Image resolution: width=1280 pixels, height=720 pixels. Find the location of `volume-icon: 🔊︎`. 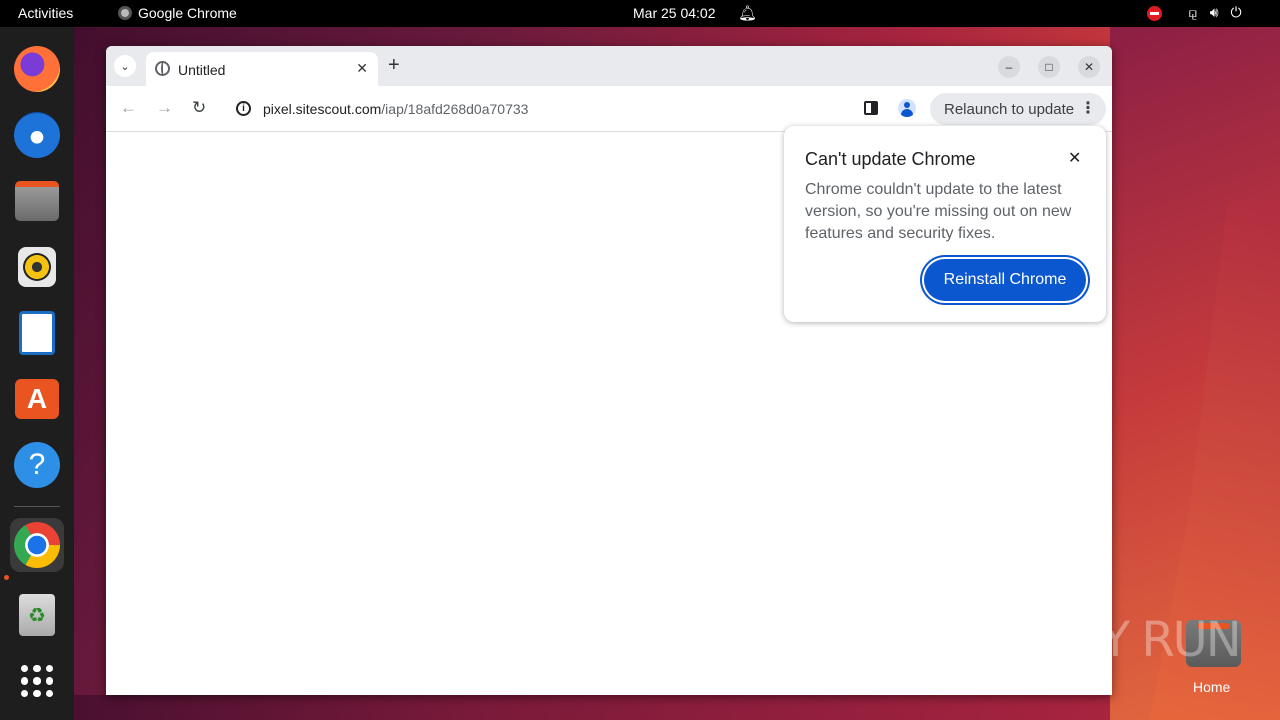

volume-icon: 🔊︎ is located at coordinates (1214, 12).